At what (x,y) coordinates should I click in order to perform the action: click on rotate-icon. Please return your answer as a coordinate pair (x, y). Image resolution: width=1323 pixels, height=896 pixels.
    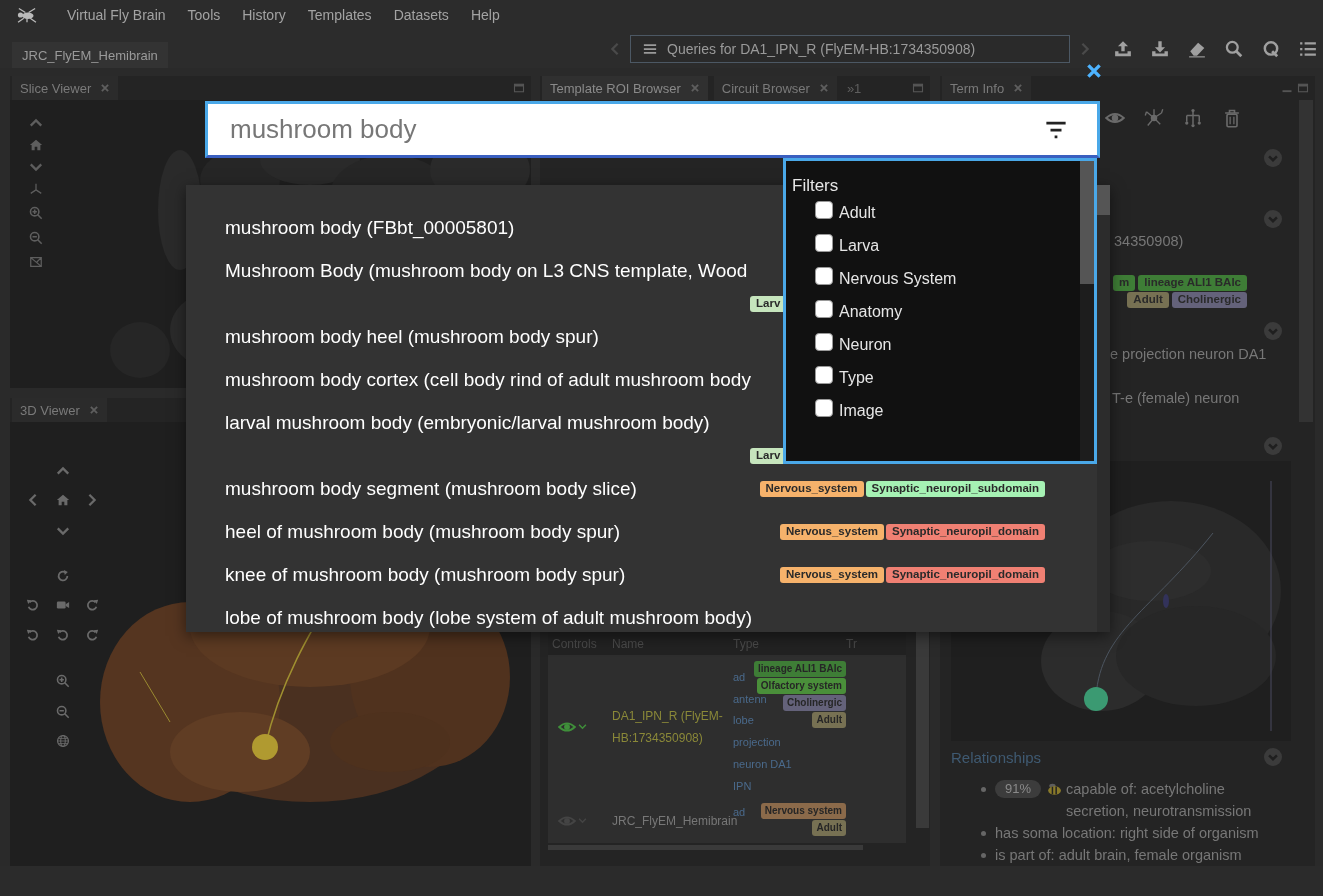
    Looking at the image, I should click on (63, 576).